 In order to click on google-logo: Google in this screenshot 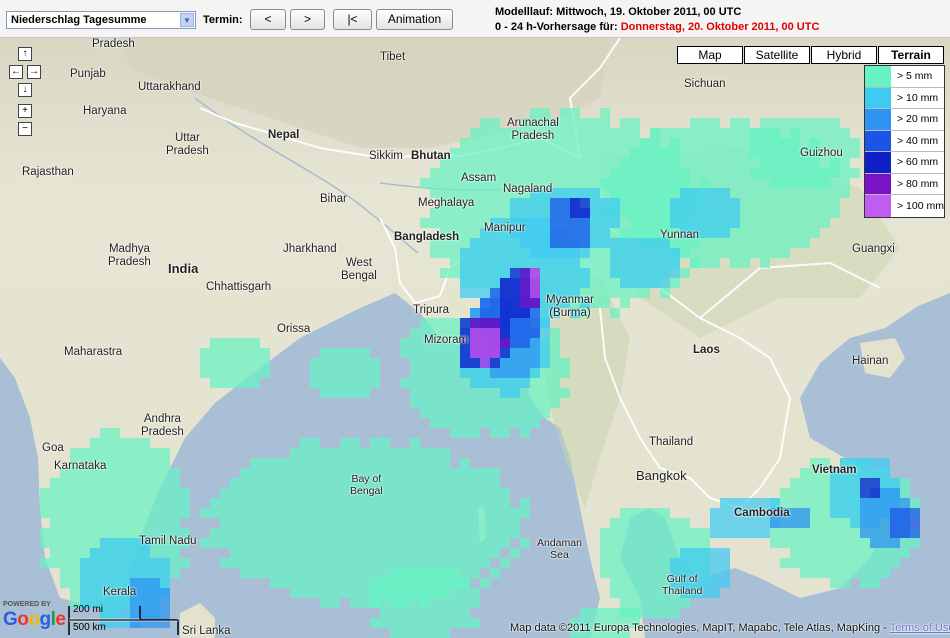, I will do `click(34, 620)`.